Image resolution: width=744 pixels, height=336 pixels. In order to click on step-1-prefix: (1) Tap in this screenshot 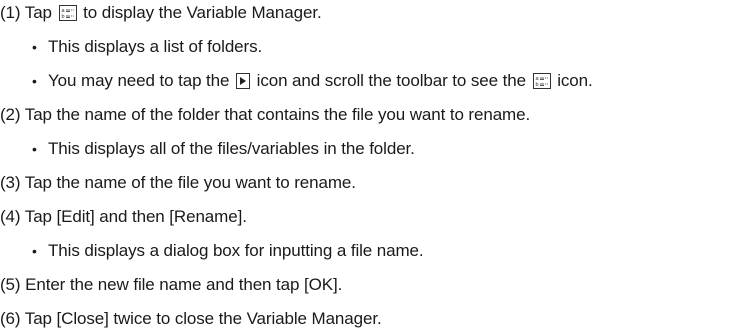, I will do `click(28, 12)`.